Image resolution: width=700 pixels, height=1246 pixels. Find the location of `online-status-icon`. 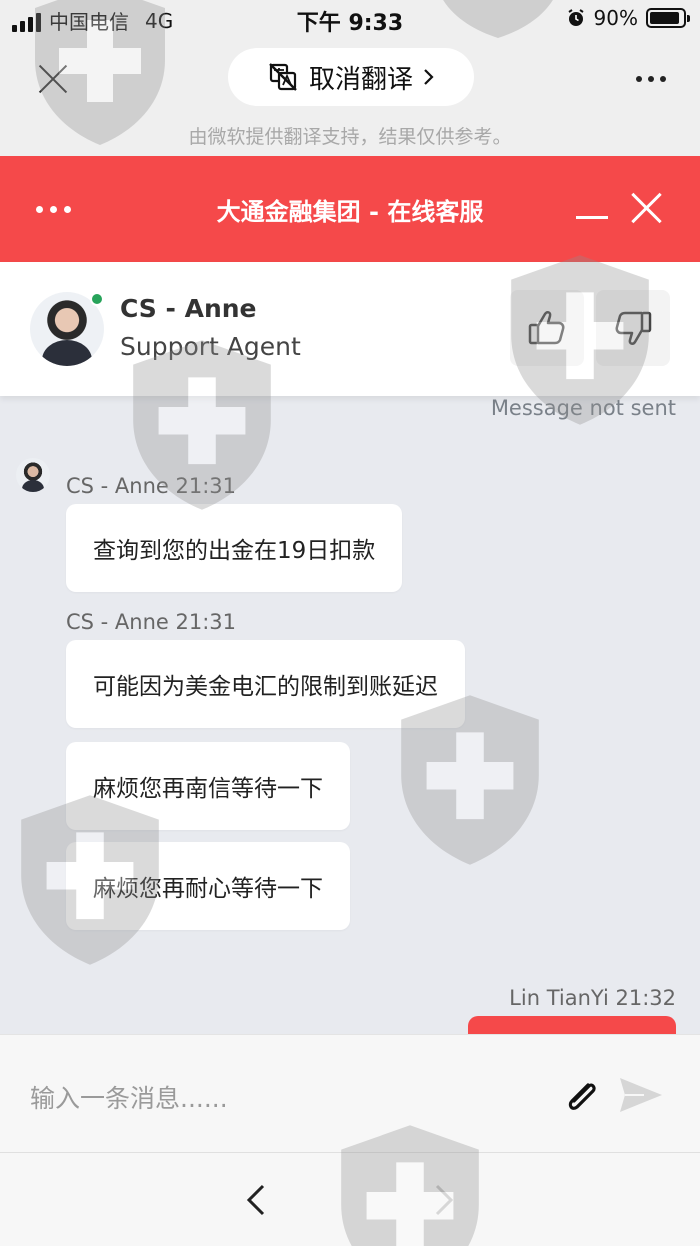

online-status-icon is located at coordinates (97, 299).